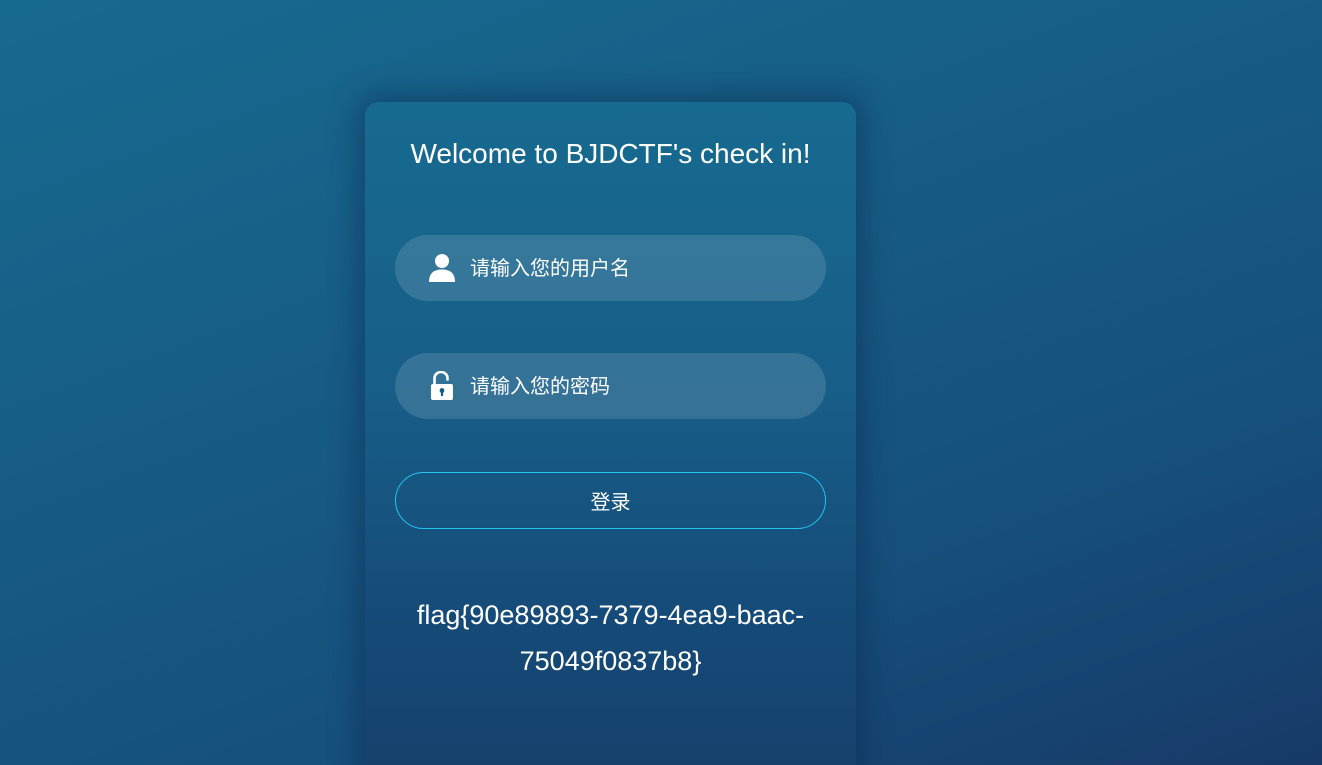 Image resolution: width=1322 pixels, height=765 pixels. What do you see at coordinates (635, 386) in the screenshot?
I see `password-input` at bounding box center [635, 386].